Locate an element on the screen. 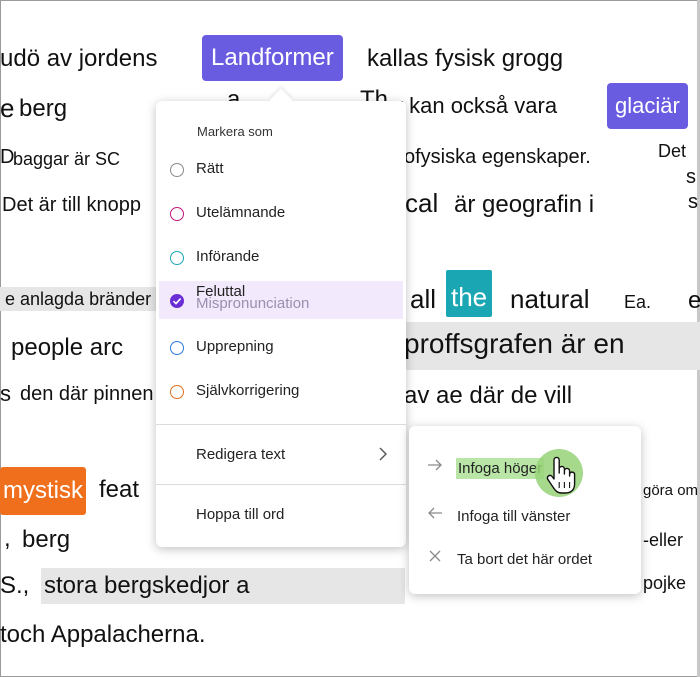 The width and height of the screenshot is (700, 677). submenu-insert-right: Infoga höger is located at coordinates (525, 468).